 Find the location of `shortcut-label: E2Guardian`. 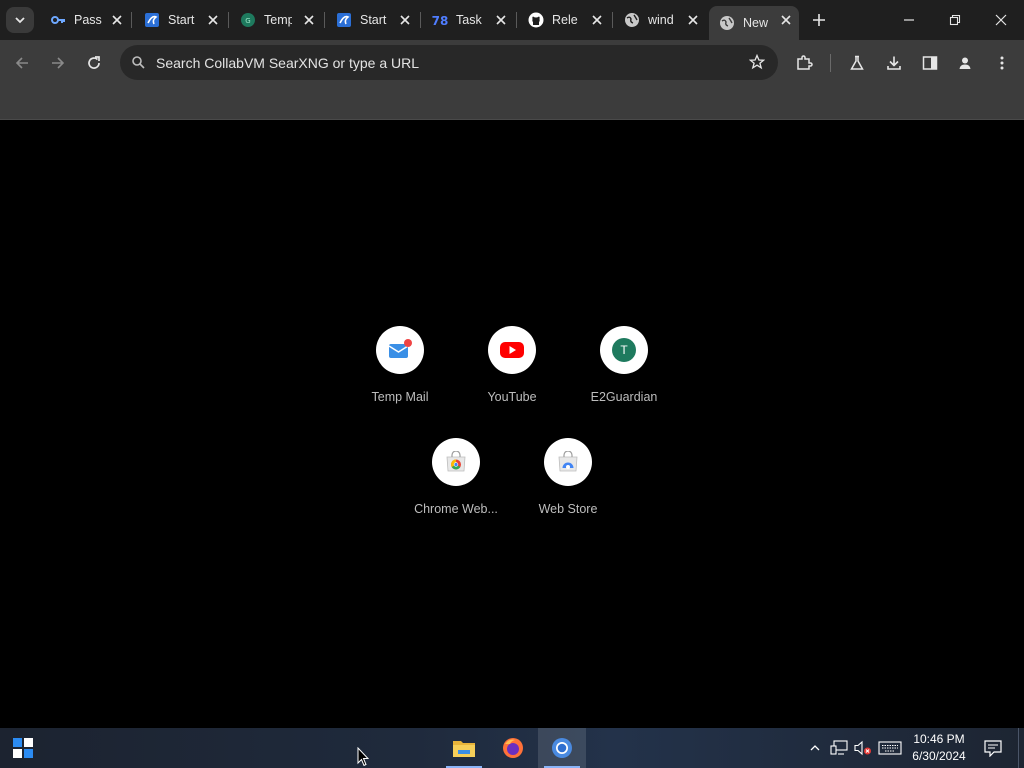

shortcut-label: E2Guardian is located at coordinates (624, 397).